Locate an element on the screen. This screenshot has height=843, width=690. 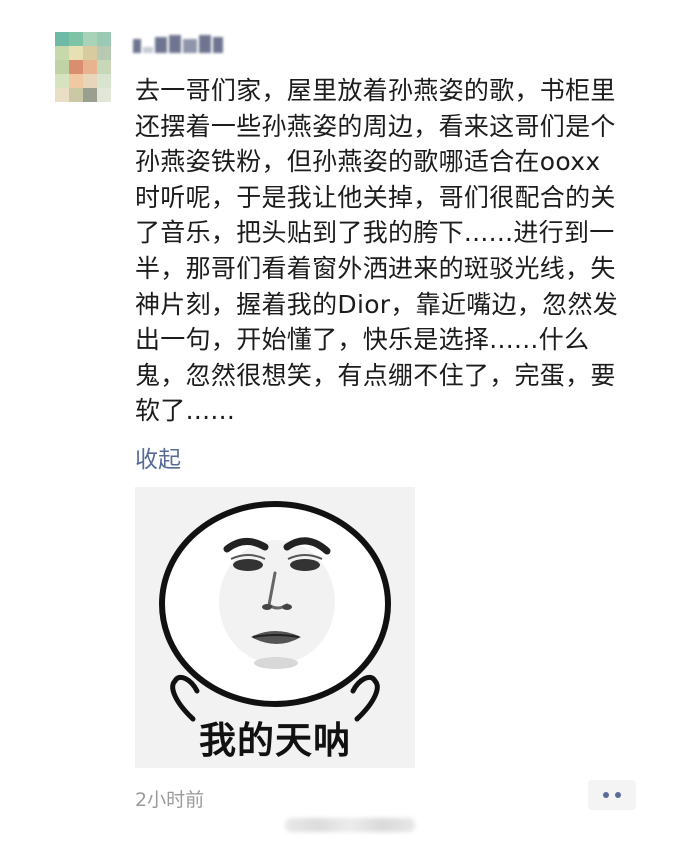
post-text-line: 时听呢，于是我让他关掉，哥们很配合的关 is located at coordinates (375, 197).